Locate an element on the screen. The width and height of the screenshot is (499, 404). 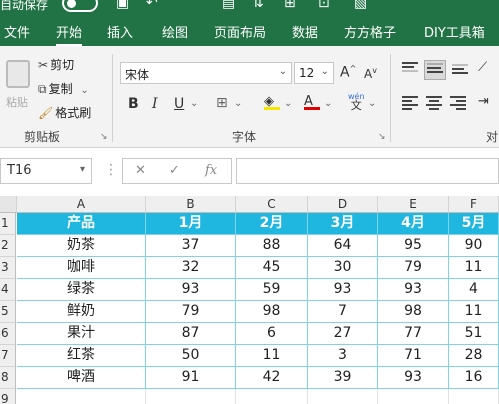
row-header-6: 6 is located at coordinates (8, 334).